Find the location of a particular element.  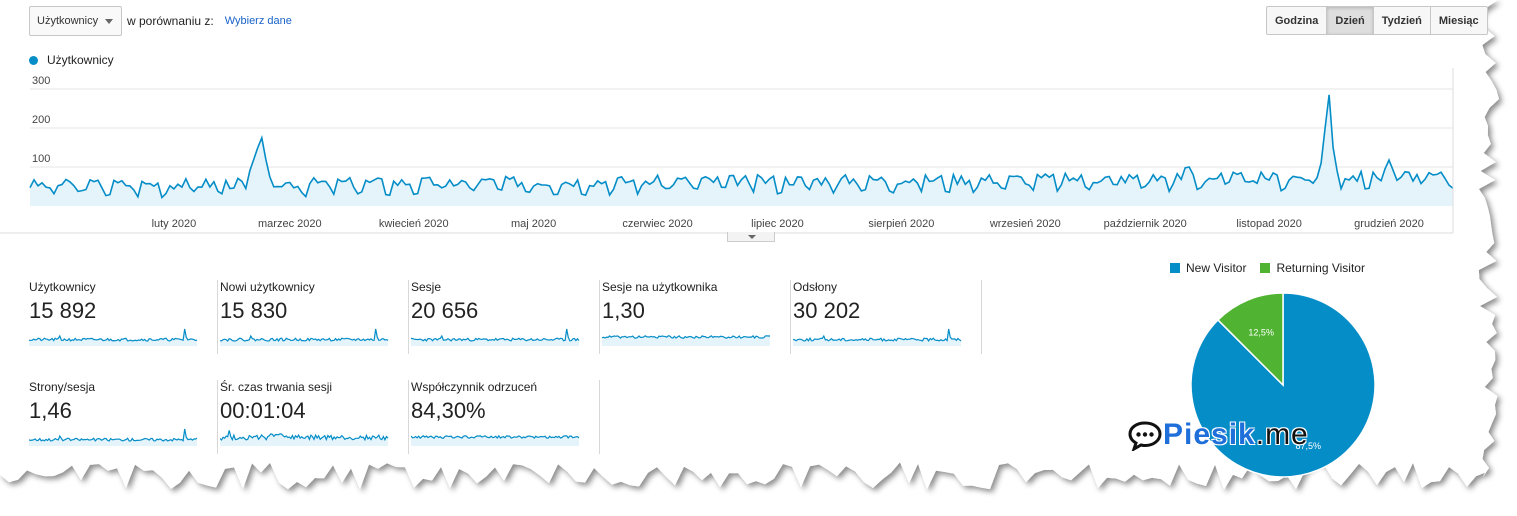

x-tick-label: czerwiec 2020 is located at coordinates (657, 224).